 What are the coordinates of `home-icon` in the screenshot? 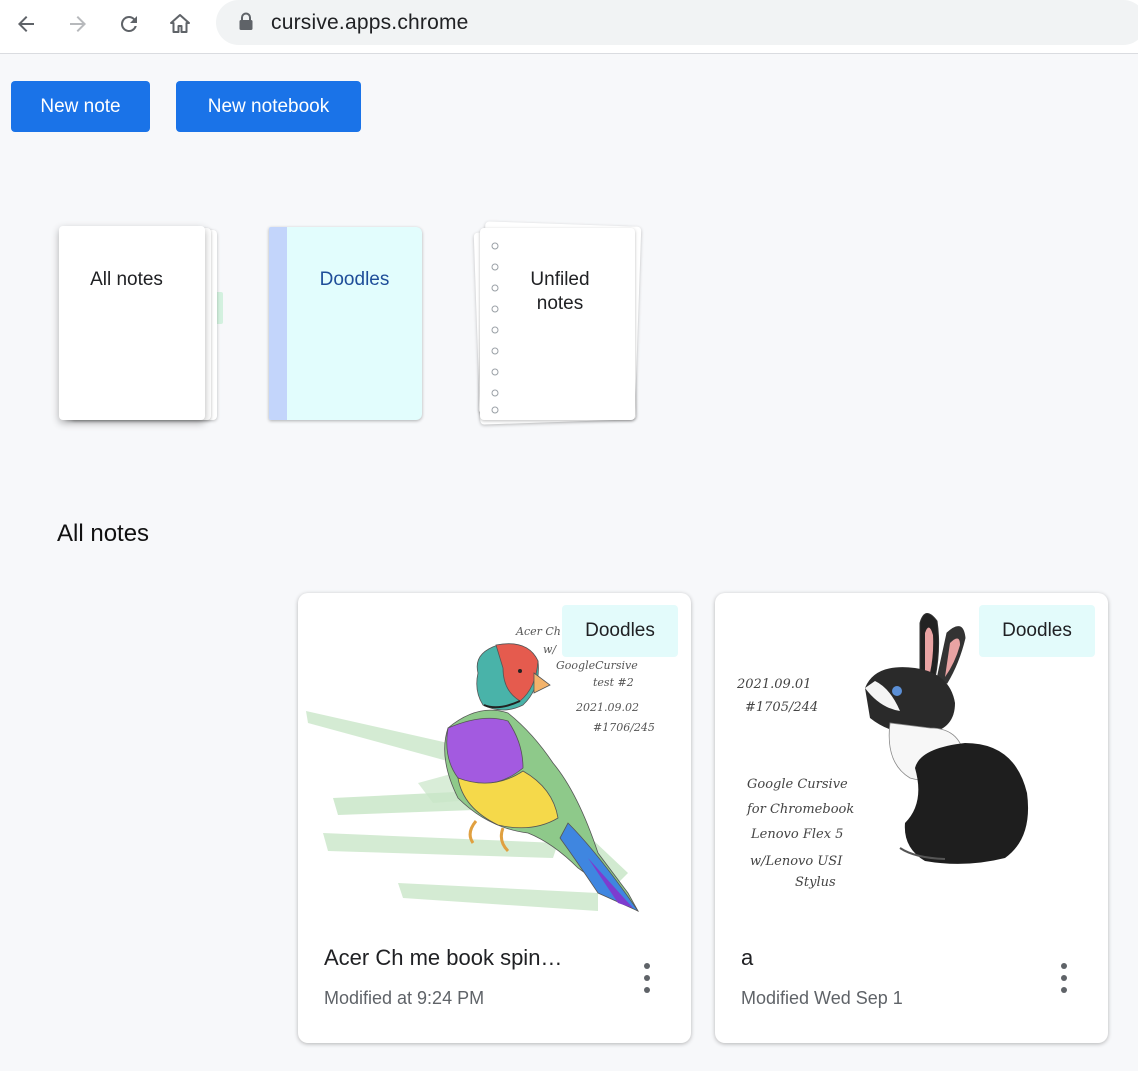 It's located at (180, 23).